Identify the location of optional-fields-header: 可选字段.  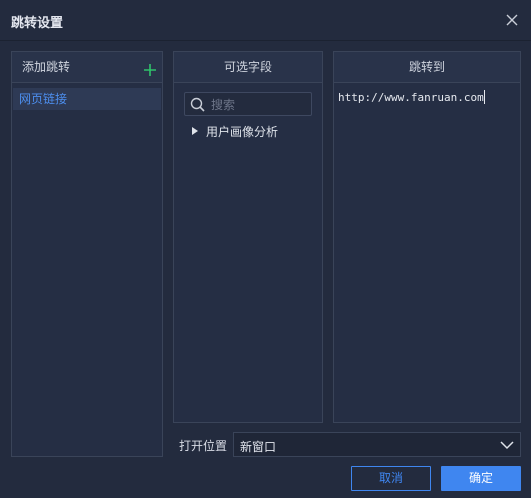
(248, 67).